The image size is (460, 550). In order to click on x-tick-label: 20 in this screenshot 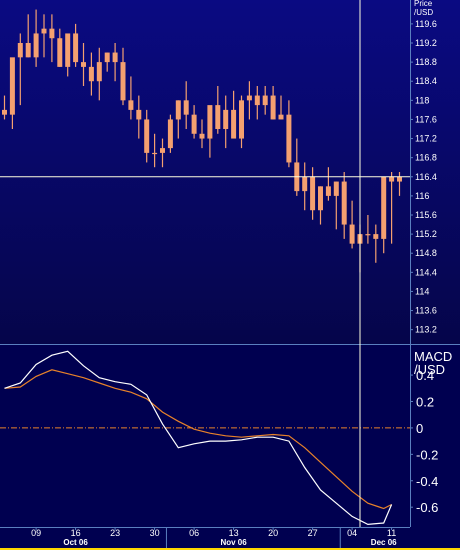, I will do `click(273, 533)`.